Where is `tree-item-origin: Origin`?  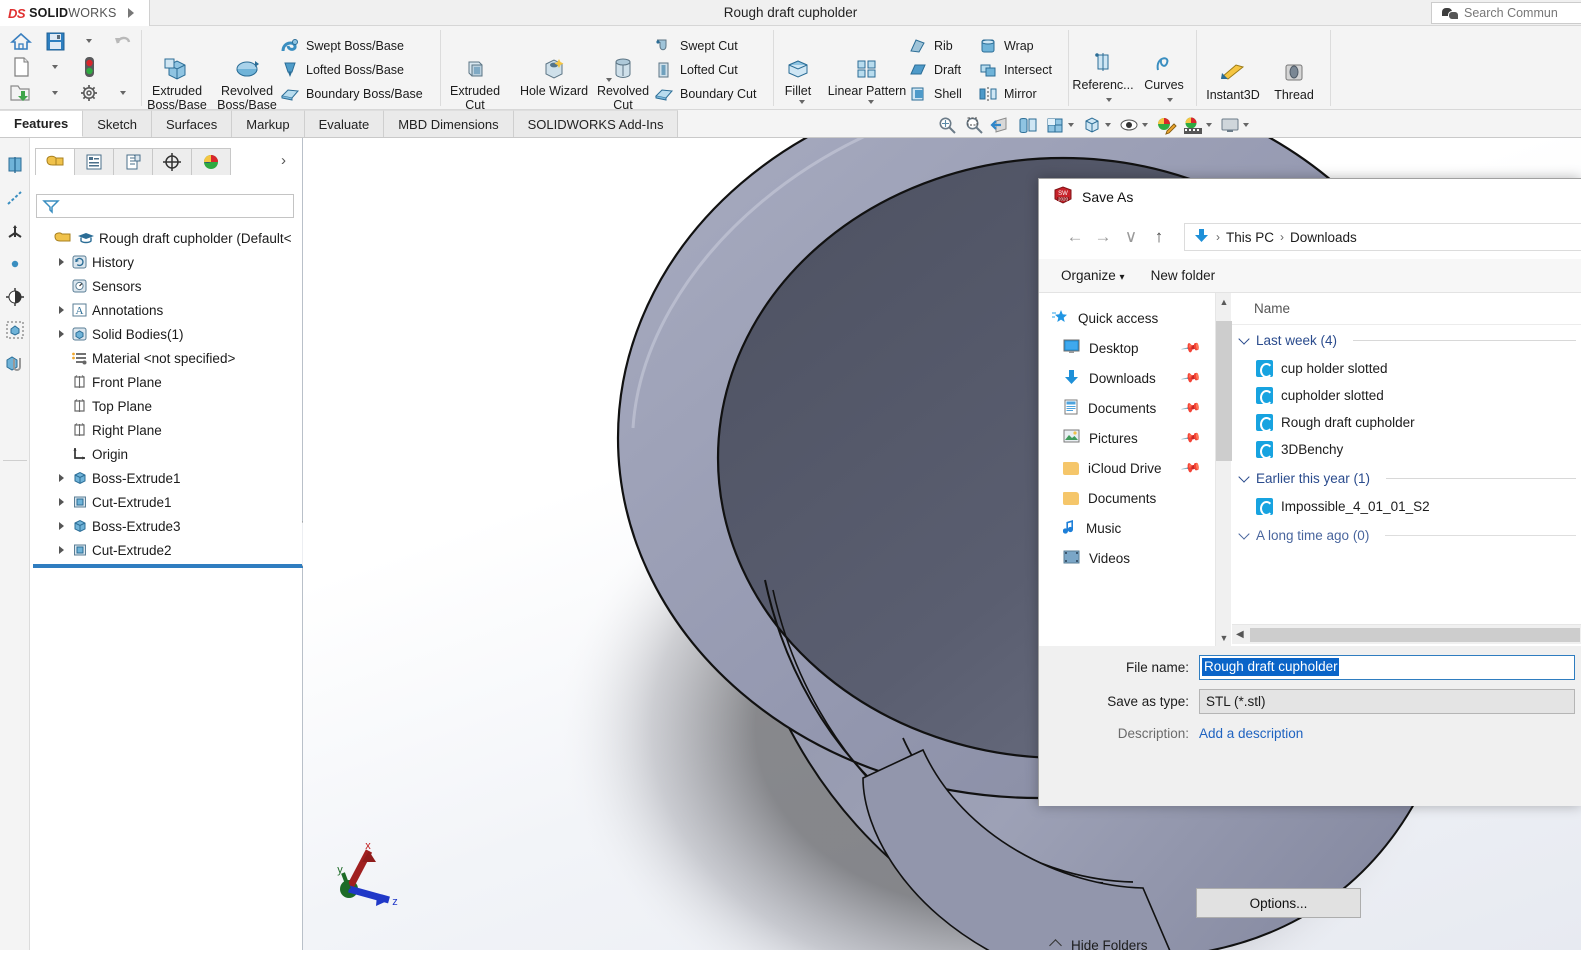 tree-item-origin: Origin is located at coordinates (168, 454).